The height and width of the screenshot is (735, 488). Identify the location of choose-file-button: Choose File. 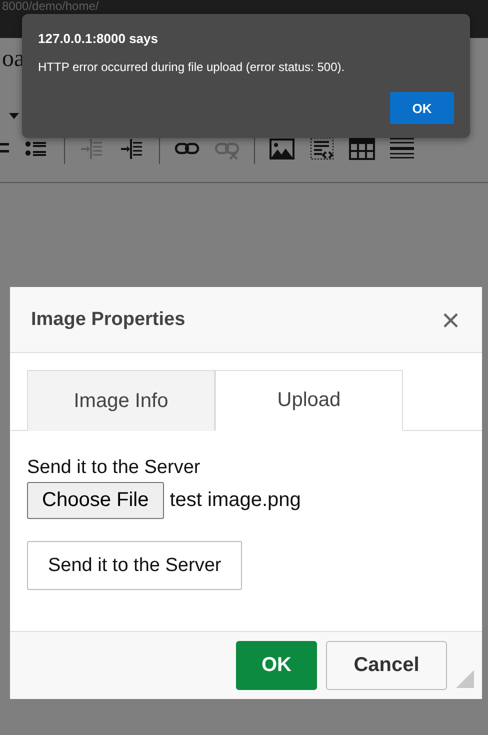
(95, 500).